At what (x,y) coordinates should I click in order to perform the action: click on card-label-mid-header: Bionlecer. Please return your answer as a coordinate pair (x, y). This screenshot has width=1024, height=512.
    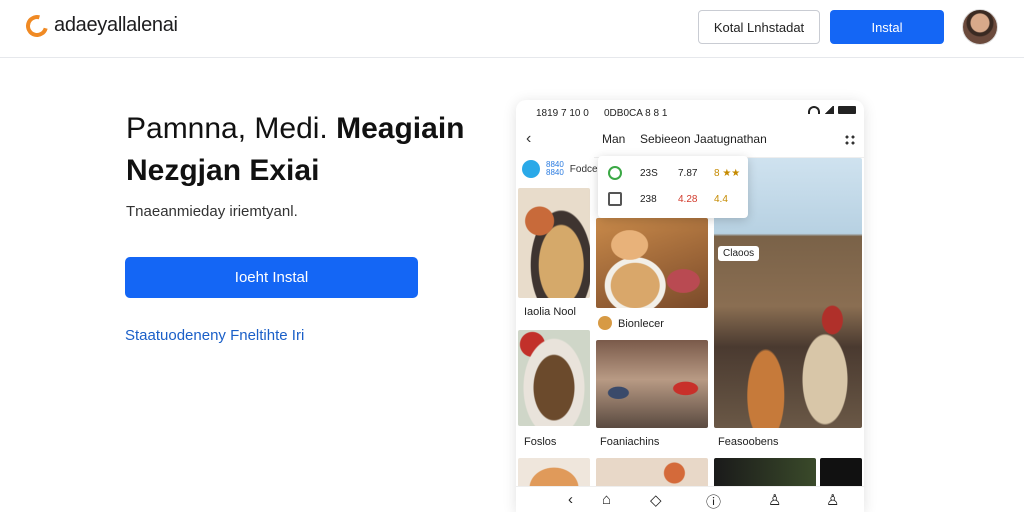
    Looking at the image, I should click on (641, 324).